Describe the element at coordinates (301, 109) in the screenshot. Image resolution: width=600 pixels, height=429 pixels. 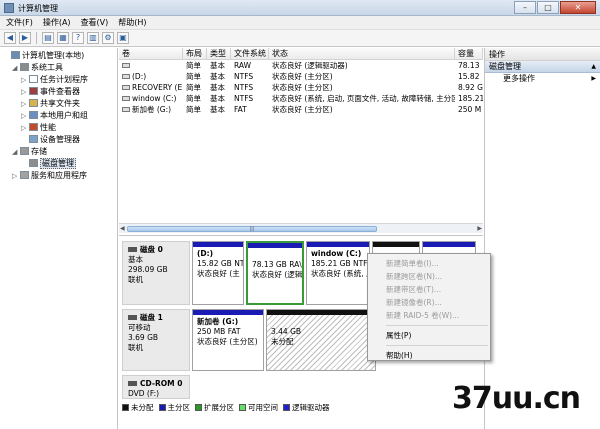
I see `volume-row: 新加卷 (G:) 简单 基本 FAT 状态良好 (主分区) 250 M` at that location.